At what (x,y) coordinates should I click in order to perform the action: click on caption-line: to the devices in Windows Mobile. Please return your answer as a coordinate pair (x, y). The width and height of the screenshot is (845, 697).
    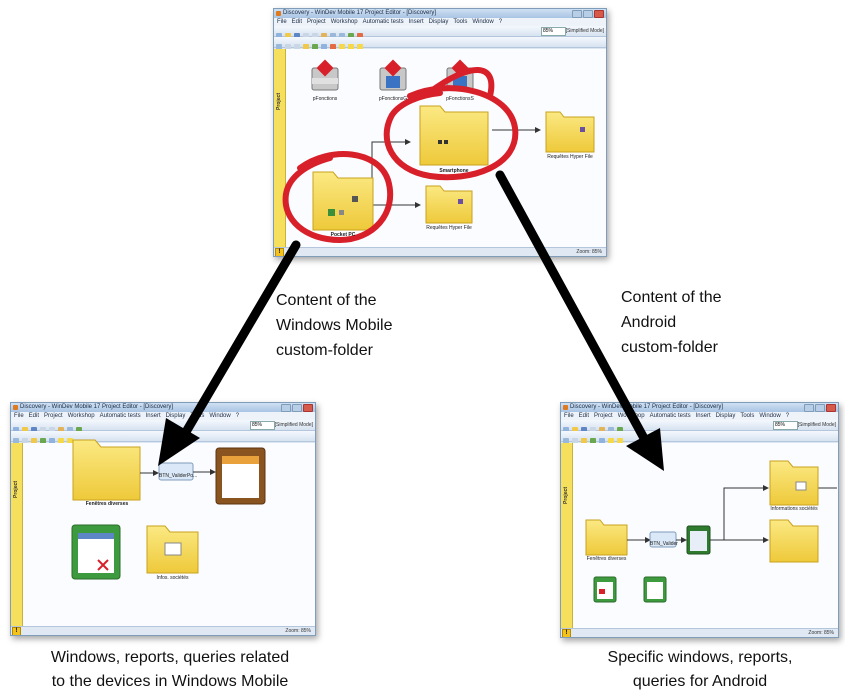
    Looking at the image, I should click on (170, 681).